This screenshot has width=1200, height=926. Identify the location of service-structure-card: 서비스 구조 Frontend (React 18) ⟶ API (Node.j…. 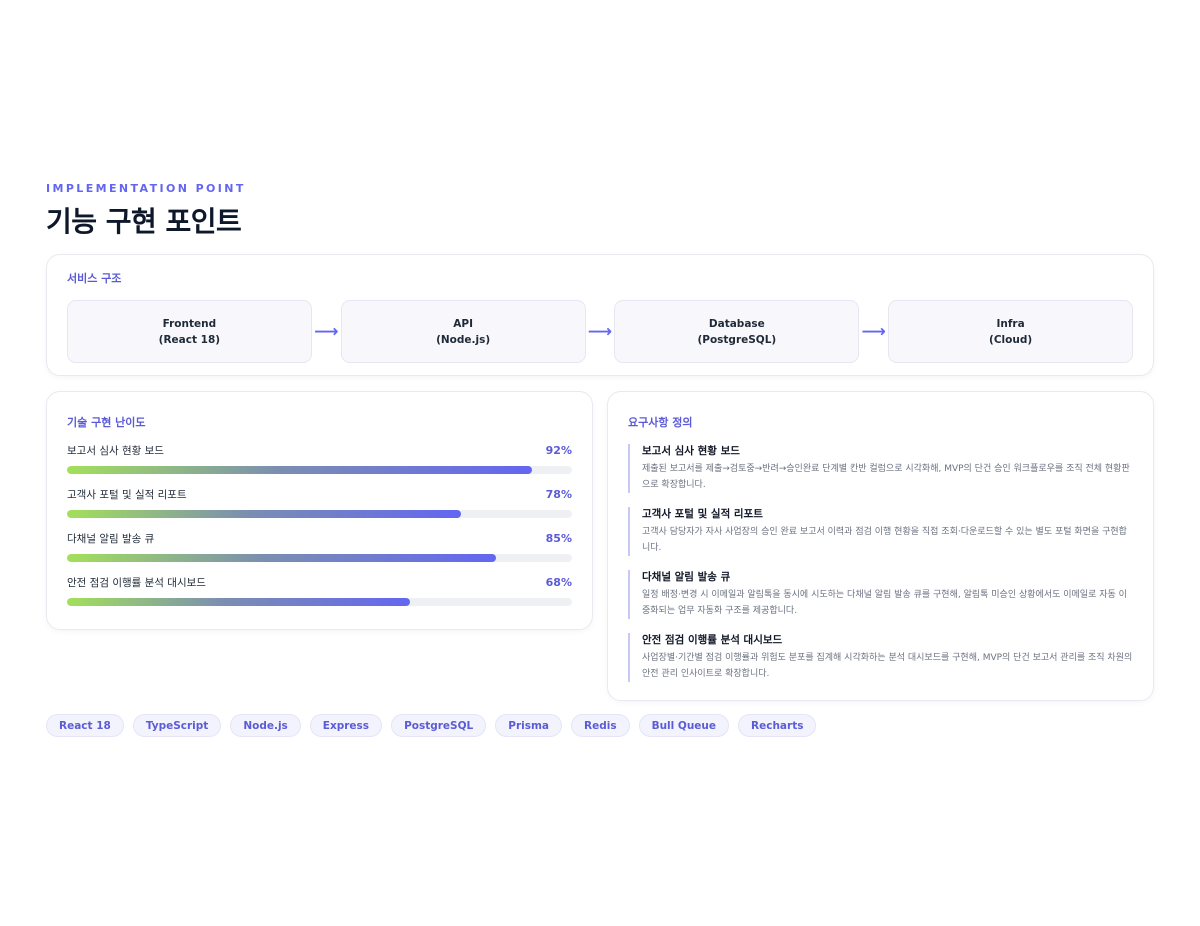
(600, 315).